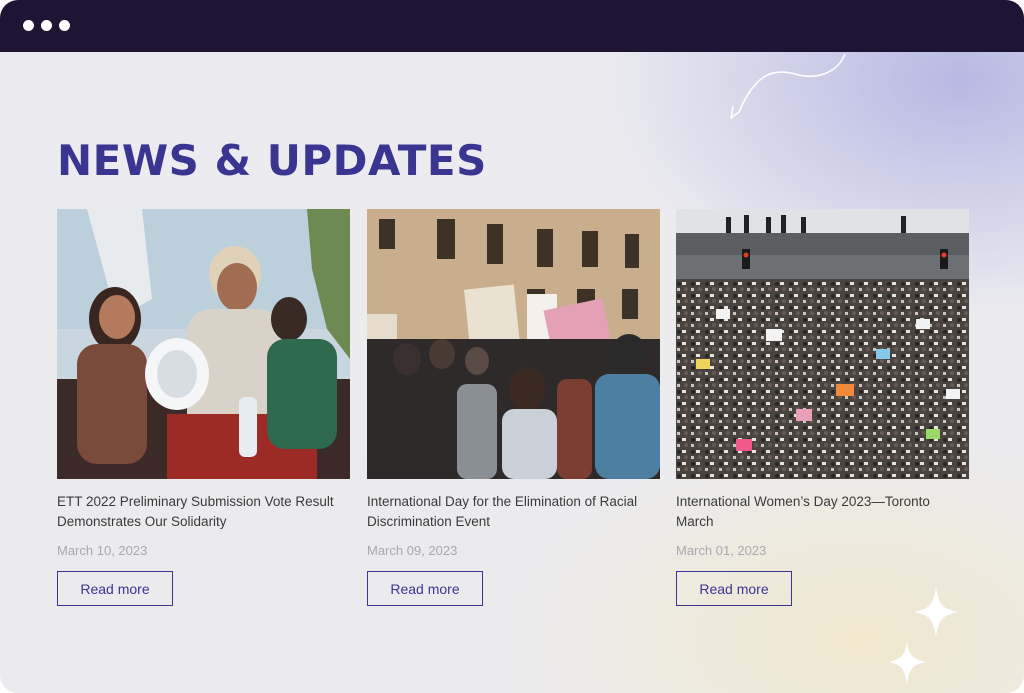 Image resolution: width=1024 pixels, height=693 pixels. What do you see at coordinates (512, 26) in the screenshot?
I see `window-titlebar` at bounding box center [512, 26].